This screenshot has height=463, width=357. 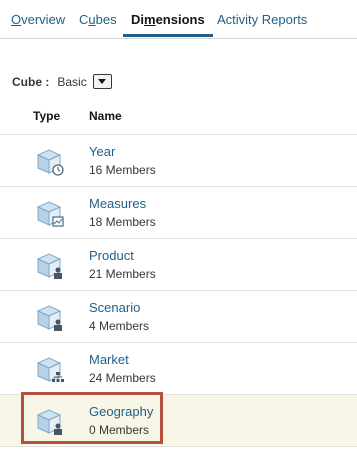 What do you see at coordinates (122, 378) in the screenshot?
I see `member-count: 24 Members` at bounding box center [122, 378].